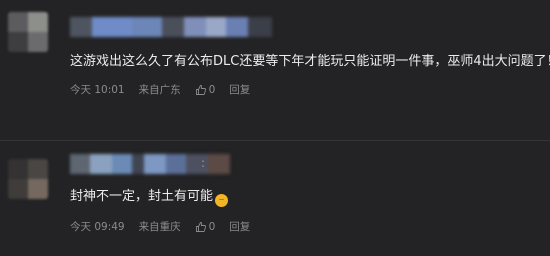 The image size is (550, 256). I want to click on comment-meta: 今天 10:01 来自广东 0 回复, so click(167, 89).